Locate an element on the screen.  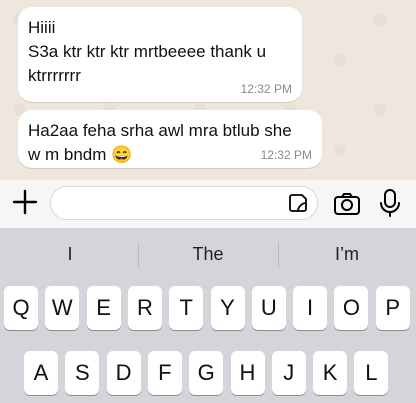
message-input is located at coordinates (184, 203).